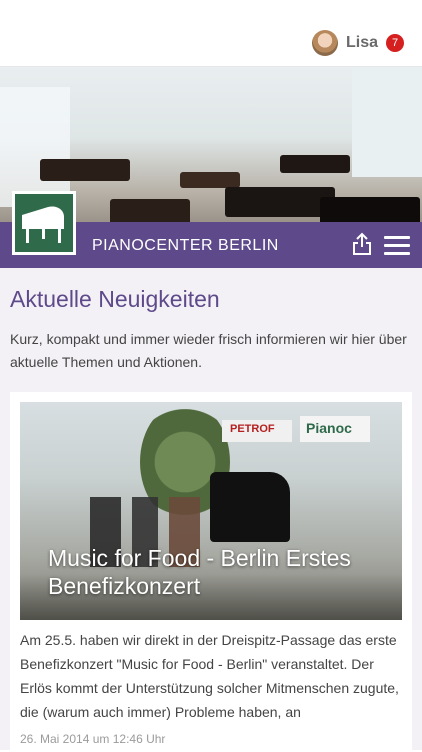 This screenshot has height=752, width=422. I want to click on store-sign-text: Pianoc, so click(329, 428).